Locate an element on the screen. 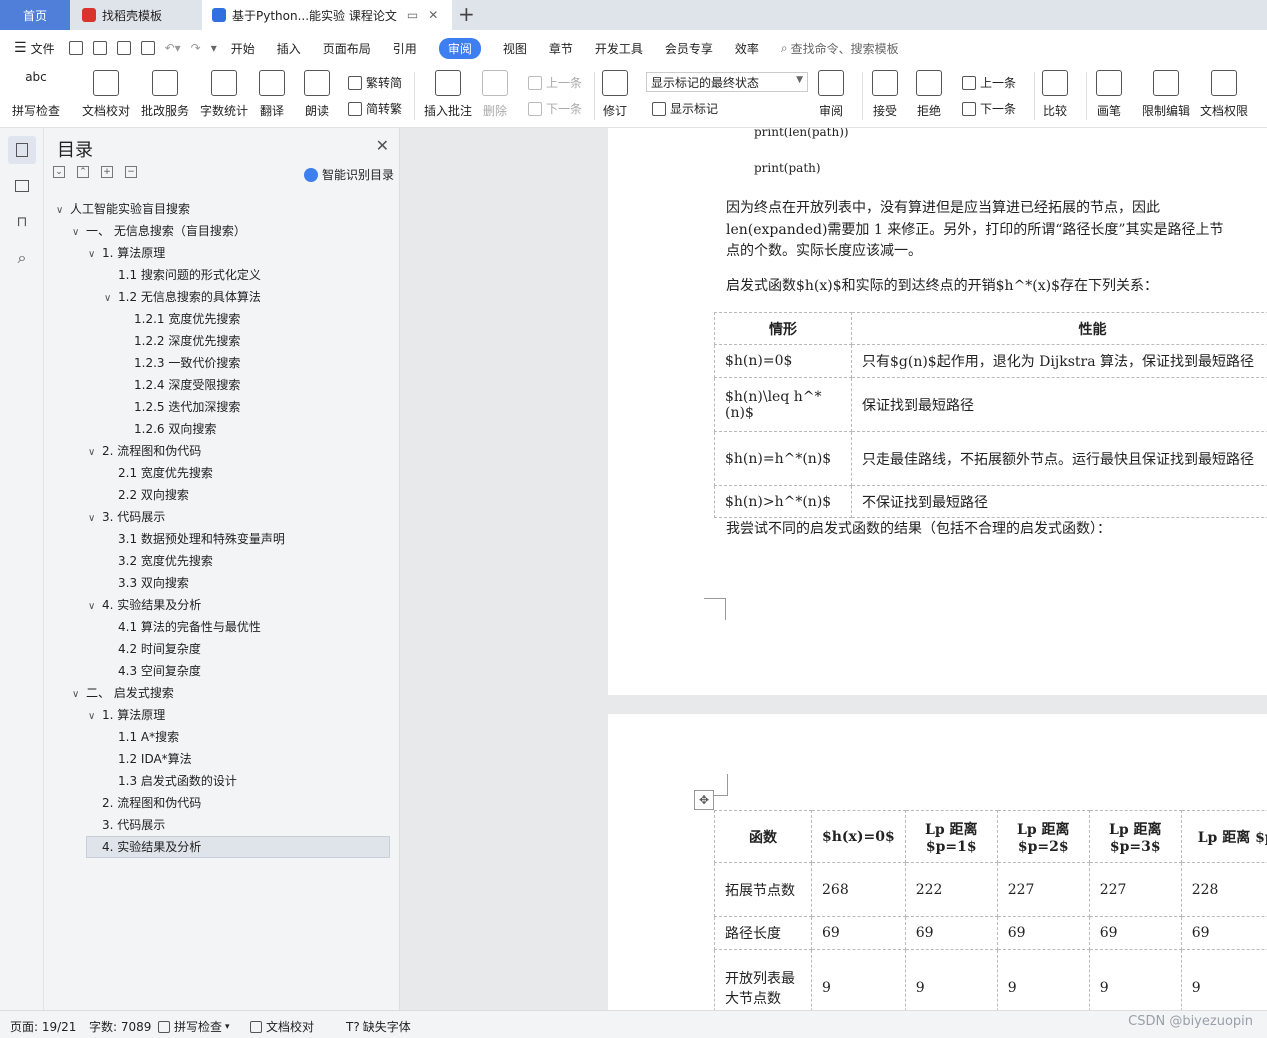 This screenshot has height=1038, width=1267. toc-item: 4.1 算法的完备性与最优性 is located at coordinates (189, 627).